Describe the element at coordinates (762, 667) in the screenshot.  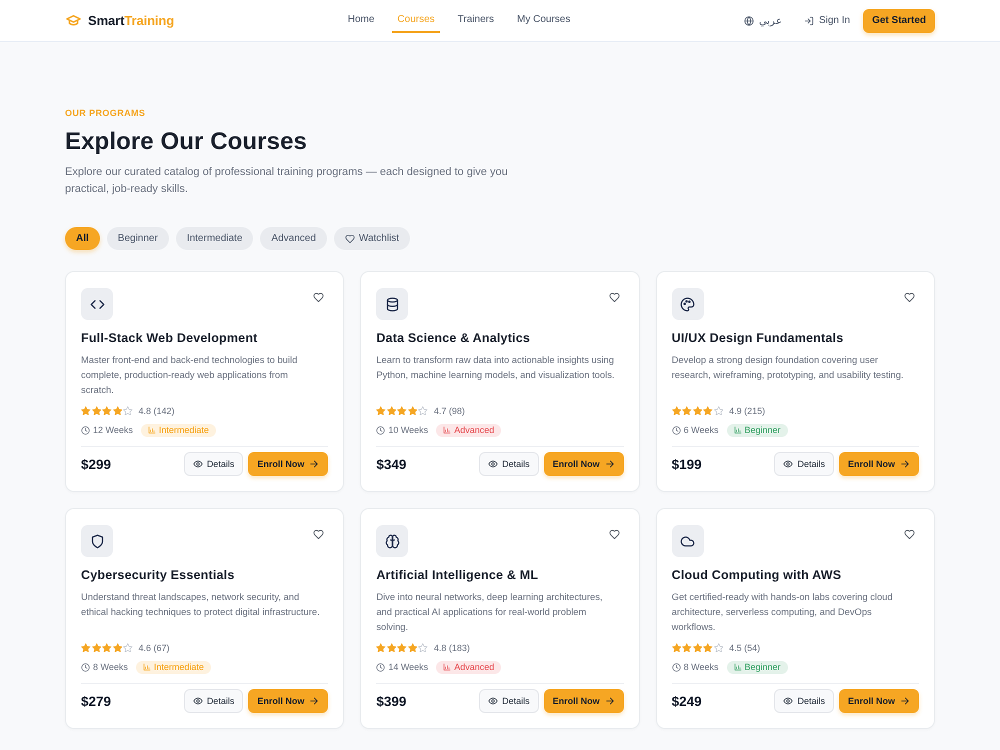
I see `level-label: Beginner` at that location.